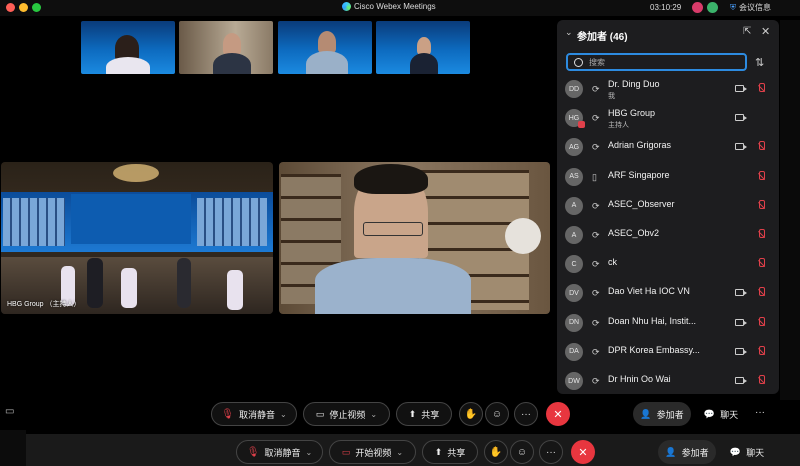 This screenshot has width=800, height=466. What do you see at coordinates (594, 176) in the screenshot?
I see `phone-icon: ▯` at bounding box center [594, 176].